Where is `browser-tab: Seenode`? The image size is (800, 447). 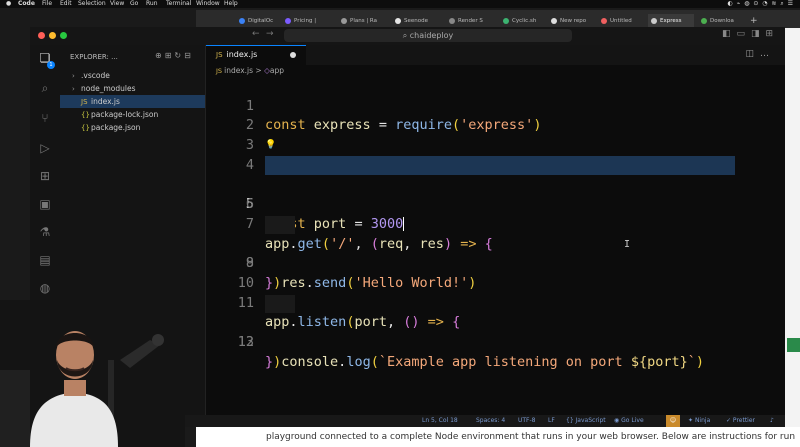 browser-tab: Seenode is located at coordinates (415, 21).